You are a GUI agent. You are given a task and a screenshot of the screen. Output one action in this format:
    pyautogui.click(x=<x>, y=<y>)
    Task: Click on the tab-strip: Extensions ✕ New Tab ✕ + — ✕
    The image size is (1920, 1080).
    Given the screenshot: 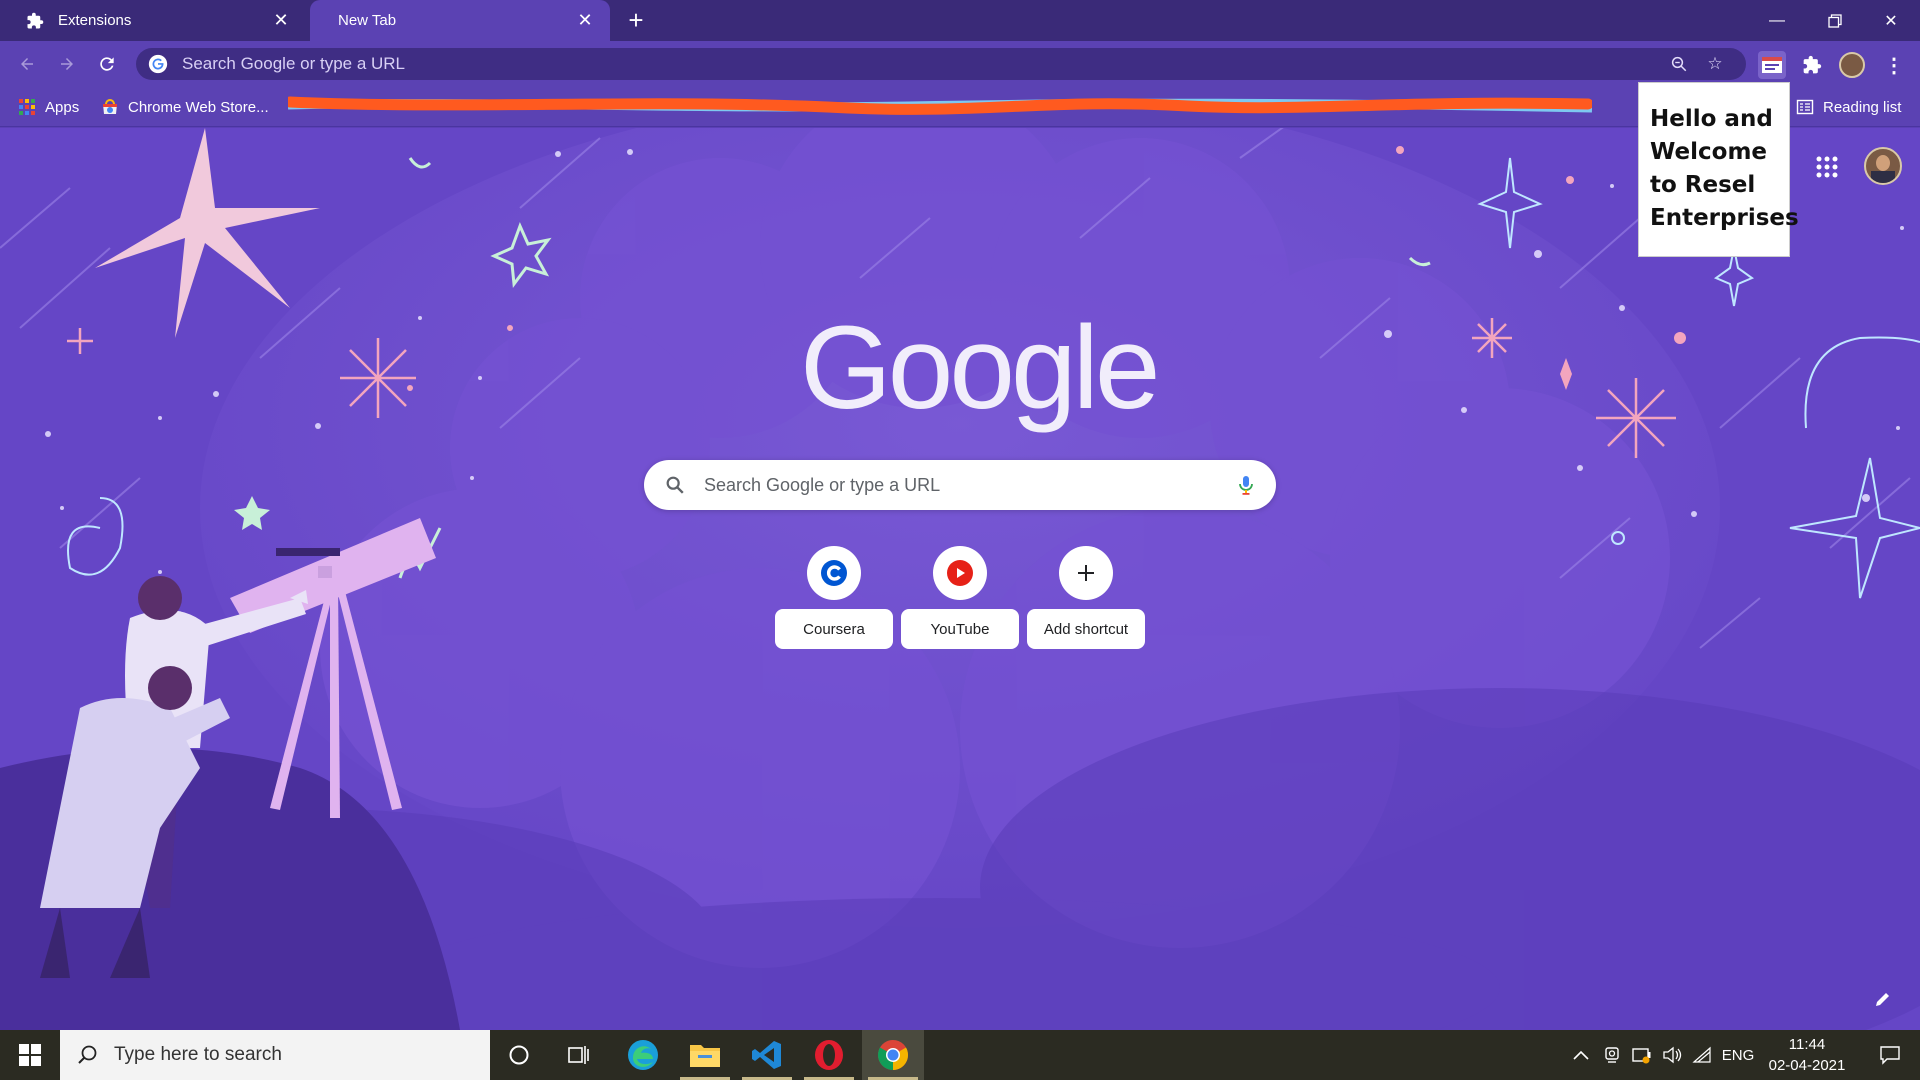 What is the action you would take?
    pyautogui.click(x=960, y=20)
    